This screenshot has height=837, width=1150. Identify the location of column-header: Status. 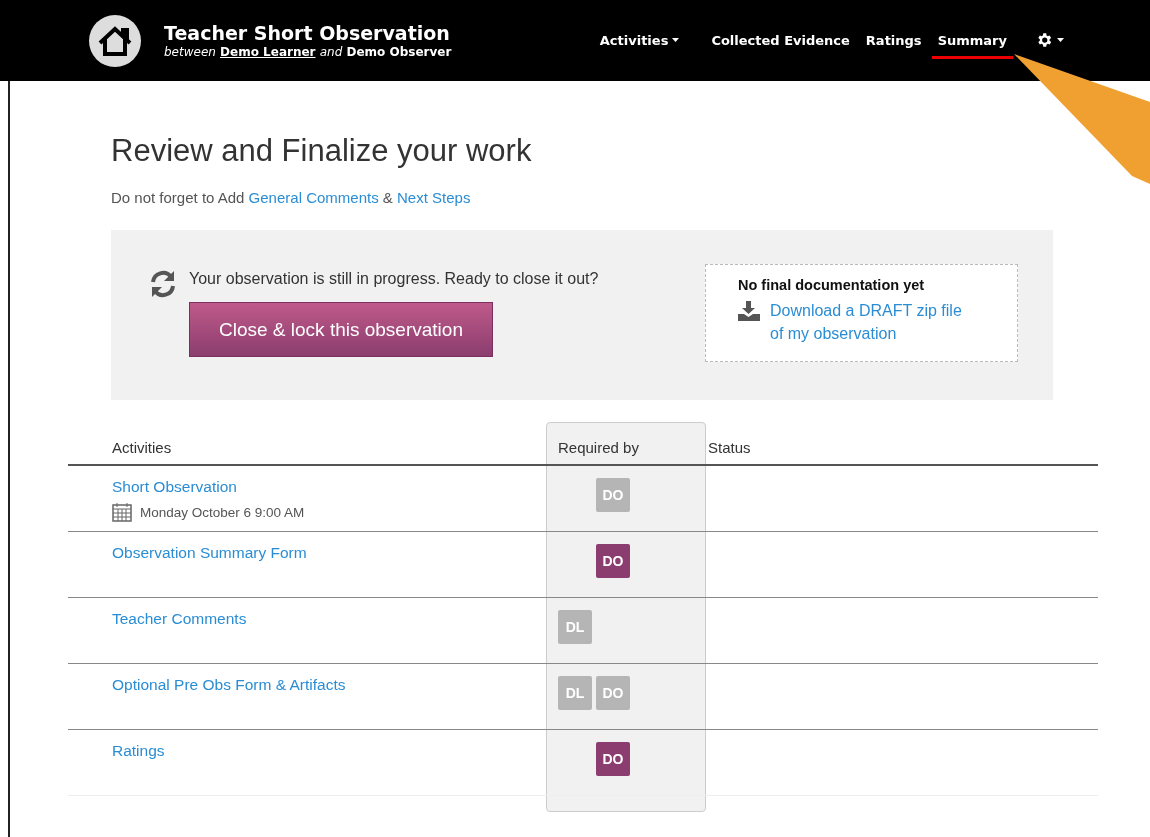
(730, 448).